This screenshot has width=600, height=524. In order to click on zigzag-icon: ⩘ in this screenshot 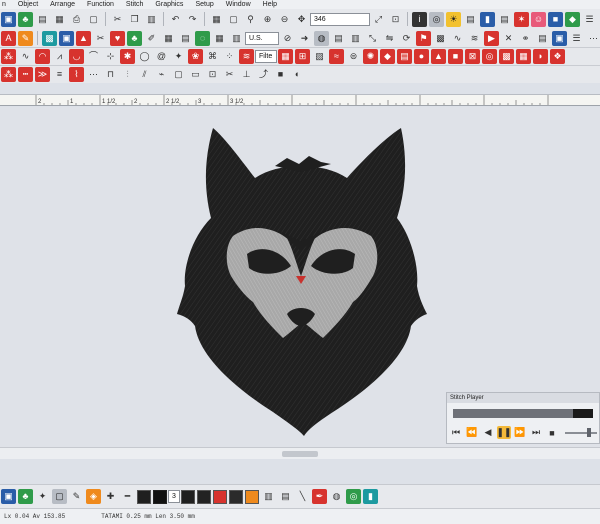, I will do `click(59, 56)`.